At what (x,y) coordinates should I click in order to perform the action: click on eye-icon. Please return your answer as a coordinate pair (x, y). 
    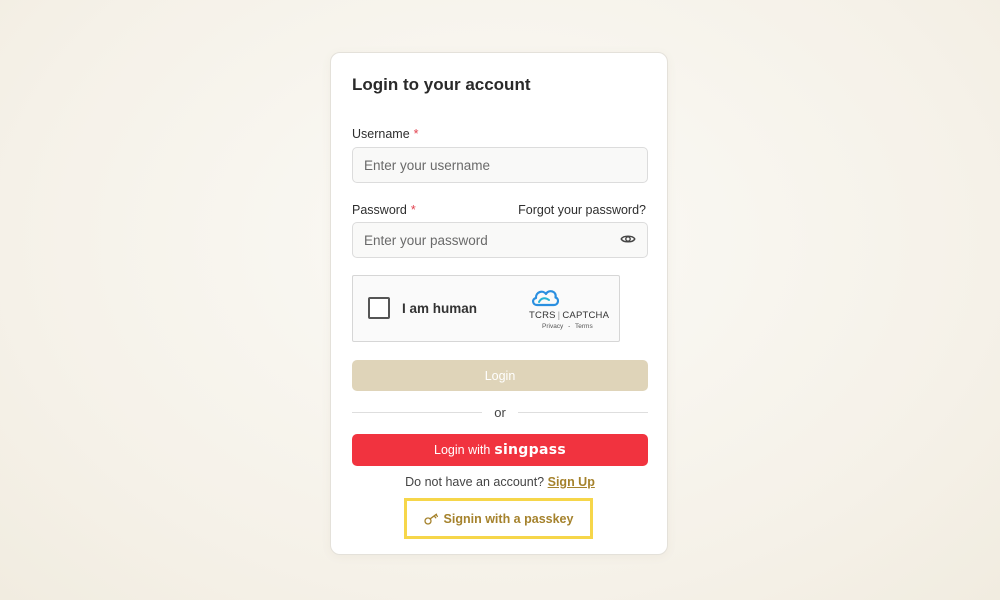
    Looking at the image, I should click on (628, 239).